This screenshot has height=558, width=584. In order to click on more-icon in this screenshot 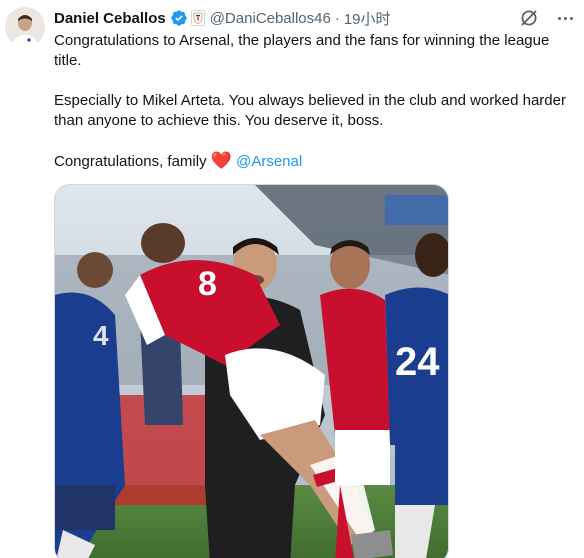, I will do `click(565, 18)`.